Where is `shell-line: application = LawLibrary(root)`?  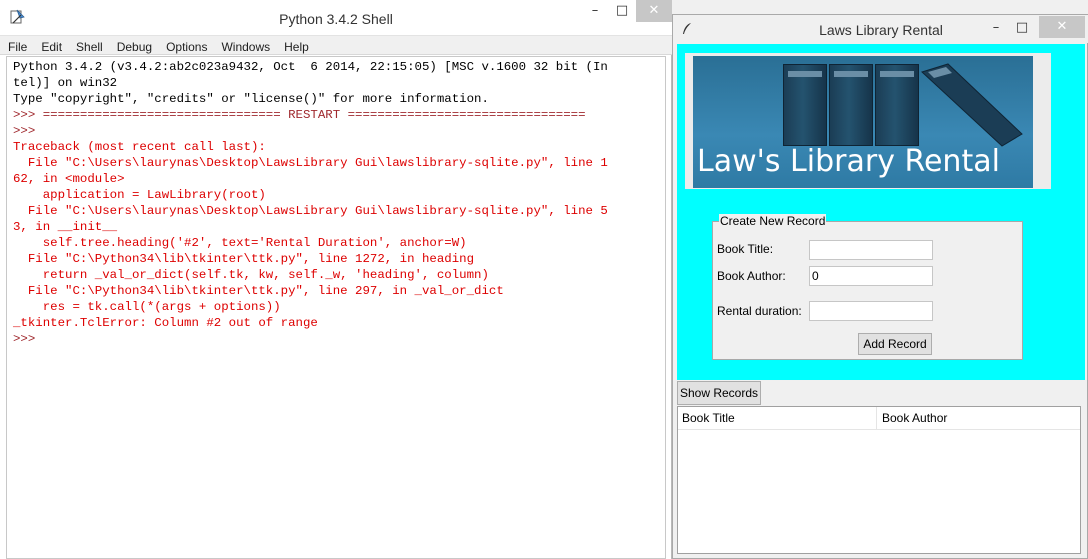
shell-line: application = LawLibrary(root) is located at coordinates (139, 195).